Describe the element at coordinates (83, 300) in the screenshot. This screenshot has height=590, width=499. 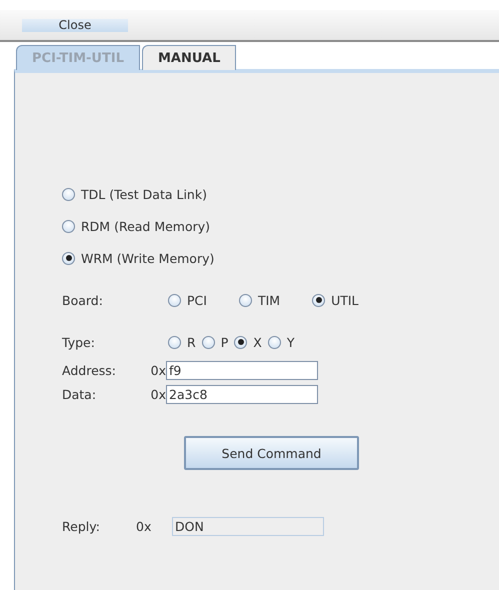
I see `board-label: Board:` at that location.